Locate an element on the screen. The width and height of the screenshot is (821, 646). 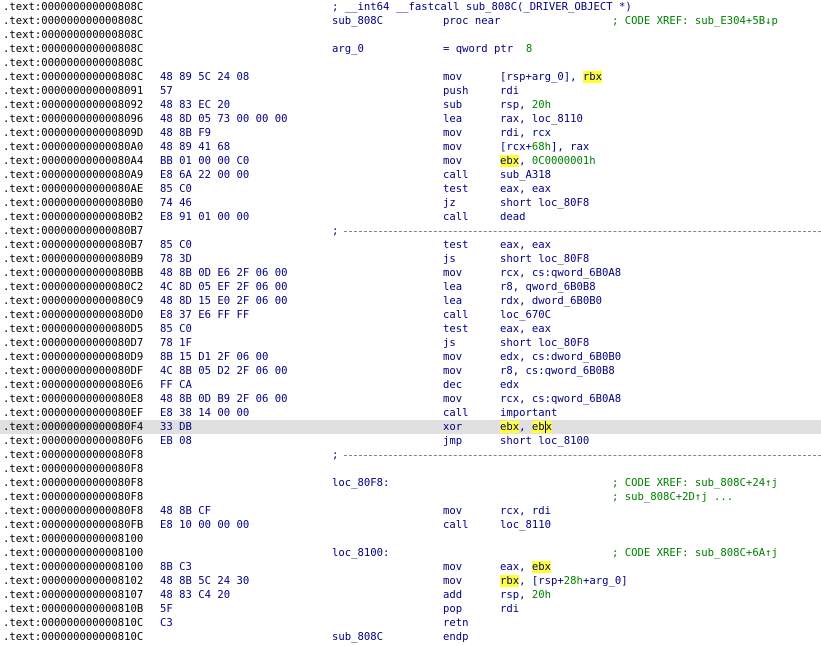
register-highlight: ebx is located at coordinates (541, 567).